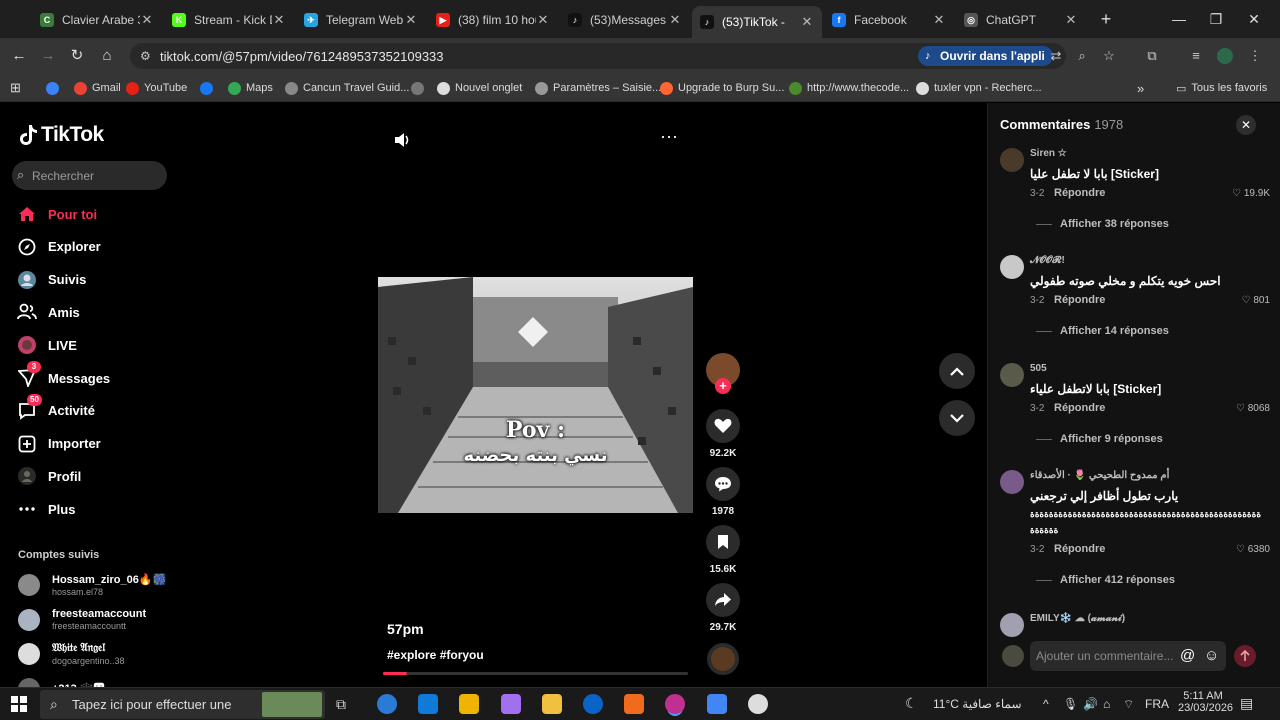 Image resolution: width=1280 pixels, height=720 pixels. I want to click on comment-like-button: ♡ 801, so click(1256, 300).